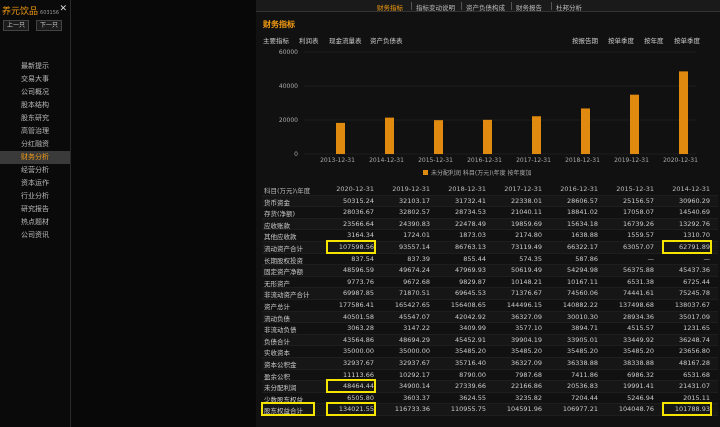  What do you see at coordinates (35, 131) in the screenshot?
I see `sidebar-item: 高管治理` at bounding box center [35, 131].